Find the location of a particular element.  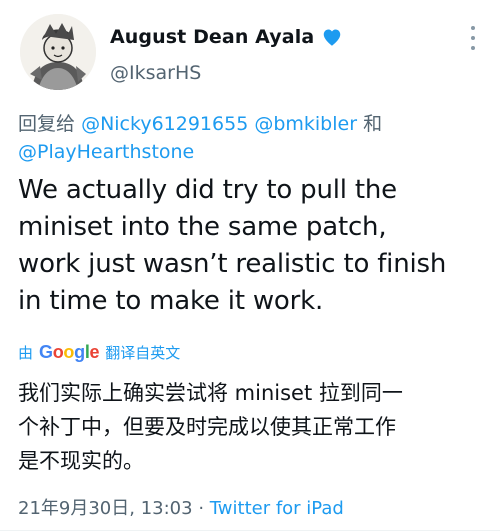

tweet-text-line: work just wasn’t realistic to finish is located at coordinates (232, 264).